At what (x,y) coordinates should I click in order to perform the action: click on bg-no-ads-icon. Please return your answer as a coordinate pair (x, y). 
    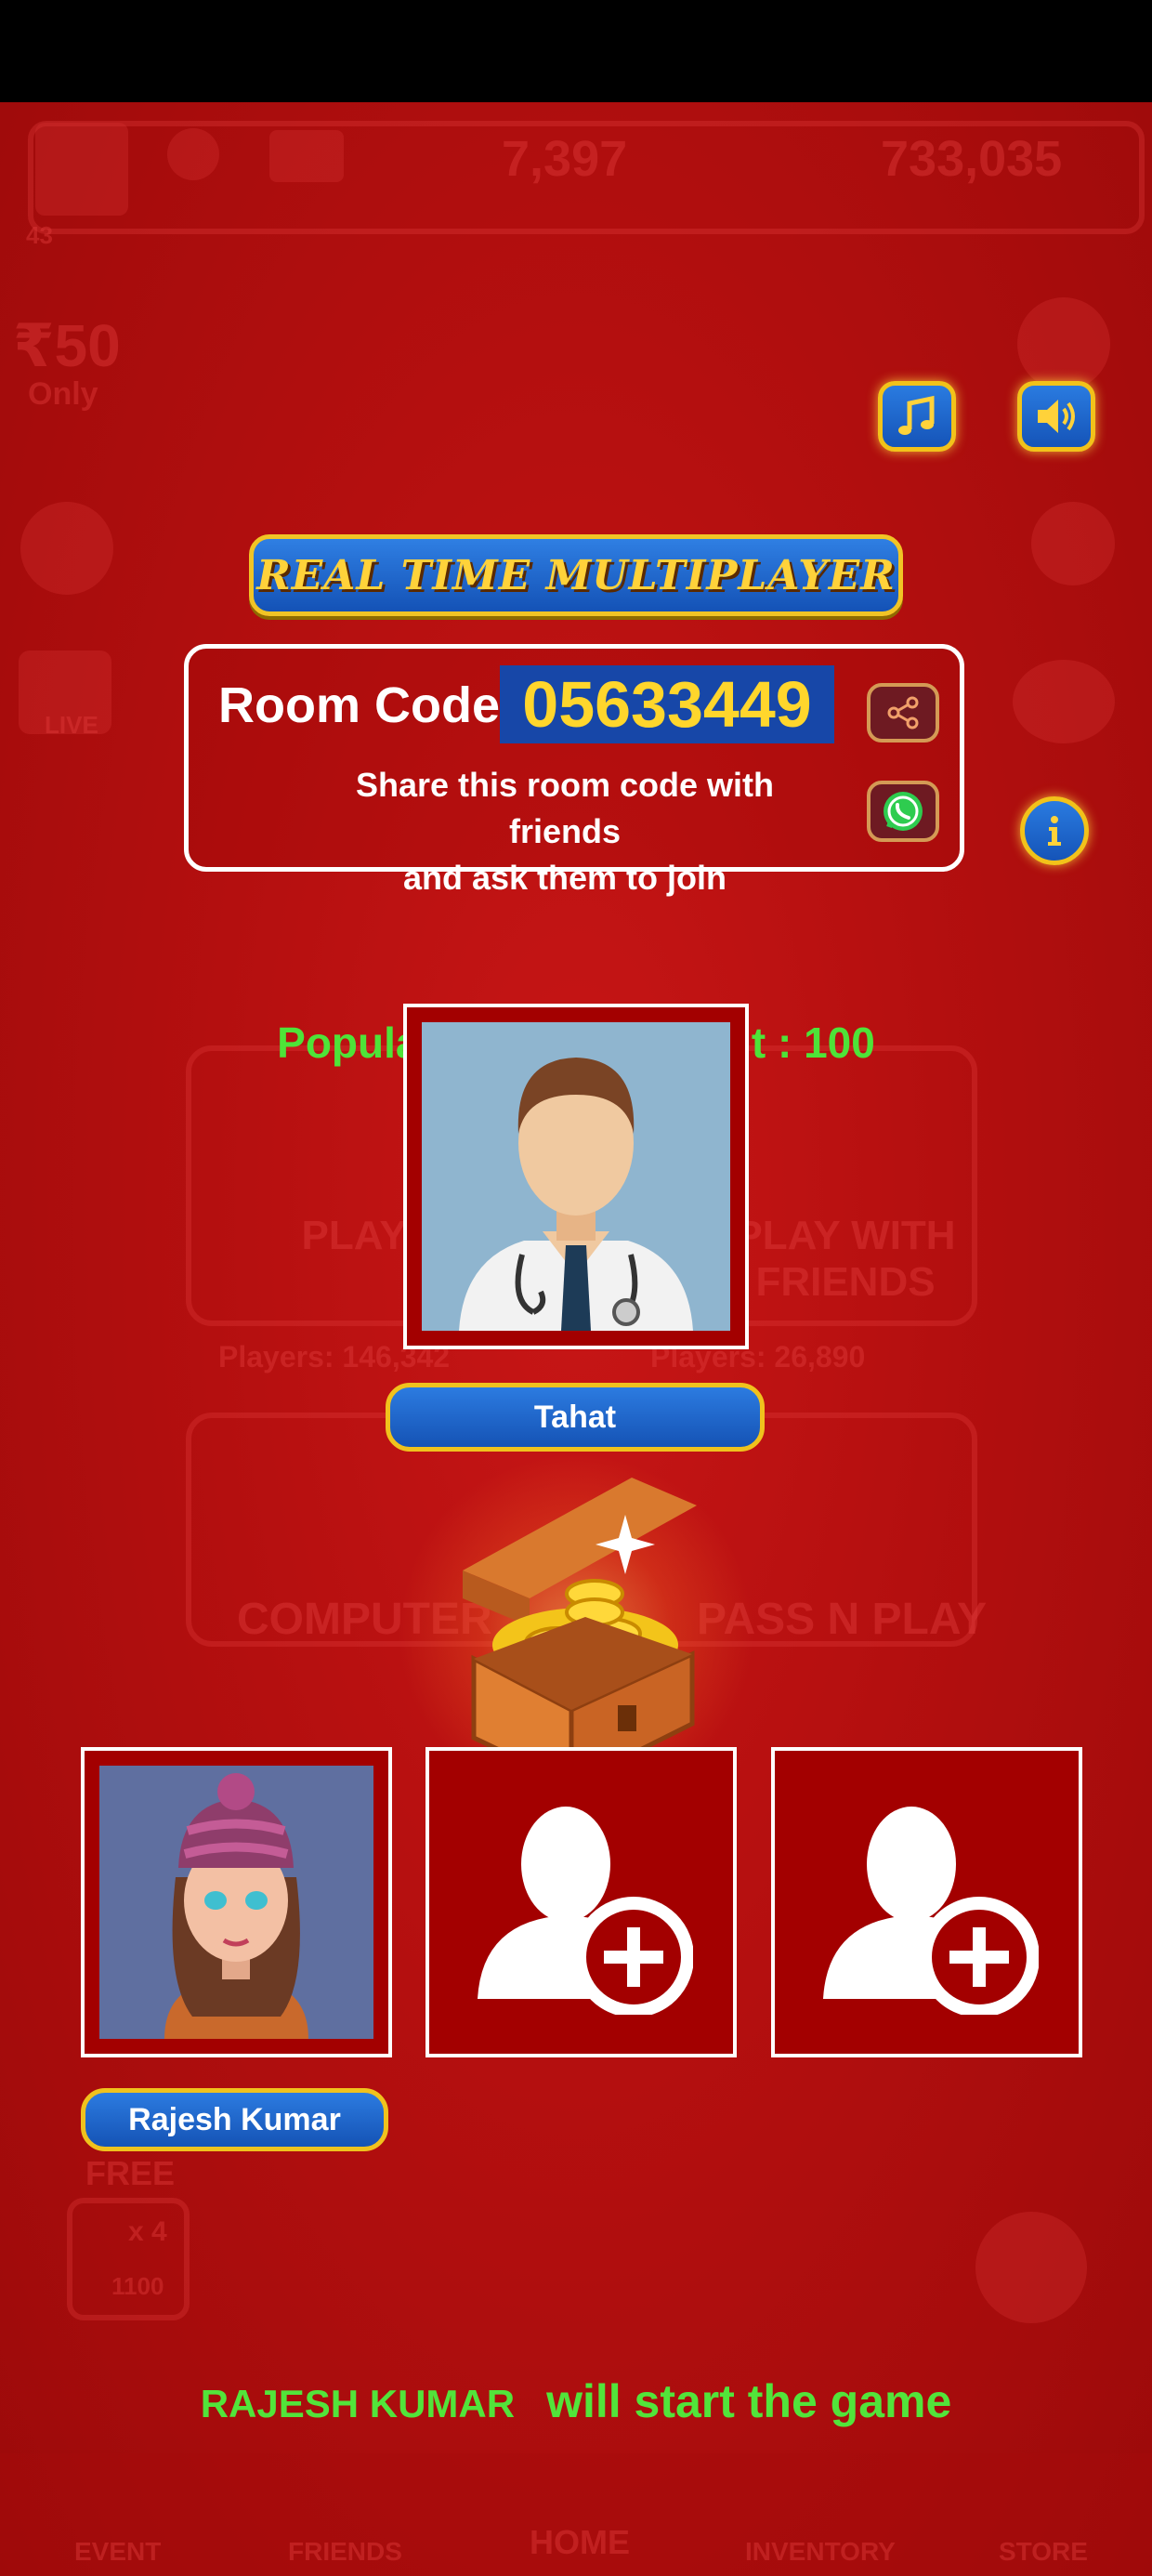
    Looking at the image, I should click on (1073, 543).